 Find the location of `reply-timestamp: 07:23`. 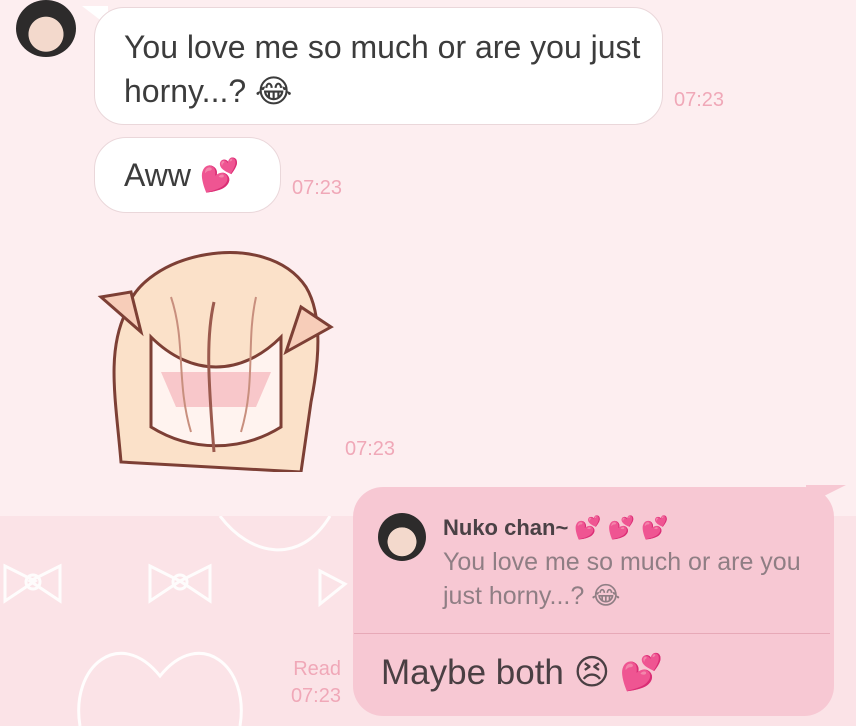

reply-timestamp: 07:23 is located at coordinates (315, 696).